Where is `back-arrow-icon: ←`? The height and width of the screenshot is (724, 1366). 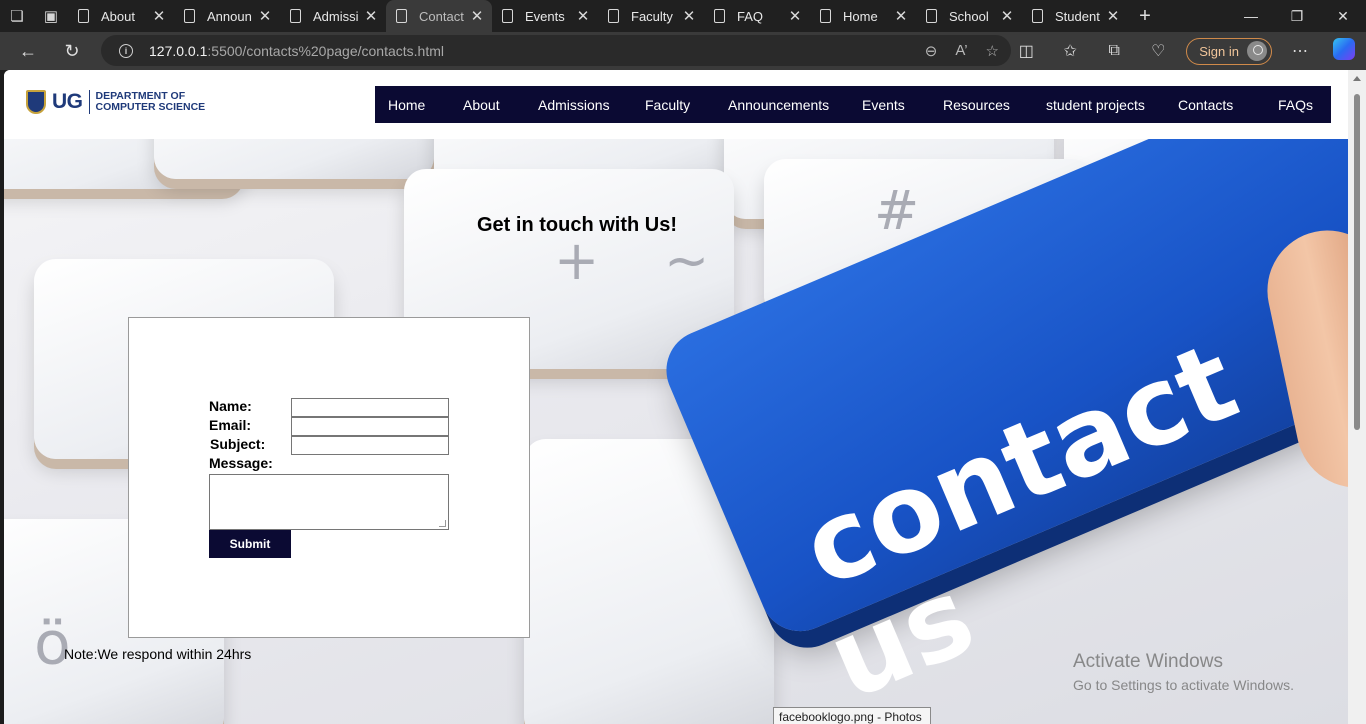 back-arrow-icon: ← is located at coordinates (28, 51).